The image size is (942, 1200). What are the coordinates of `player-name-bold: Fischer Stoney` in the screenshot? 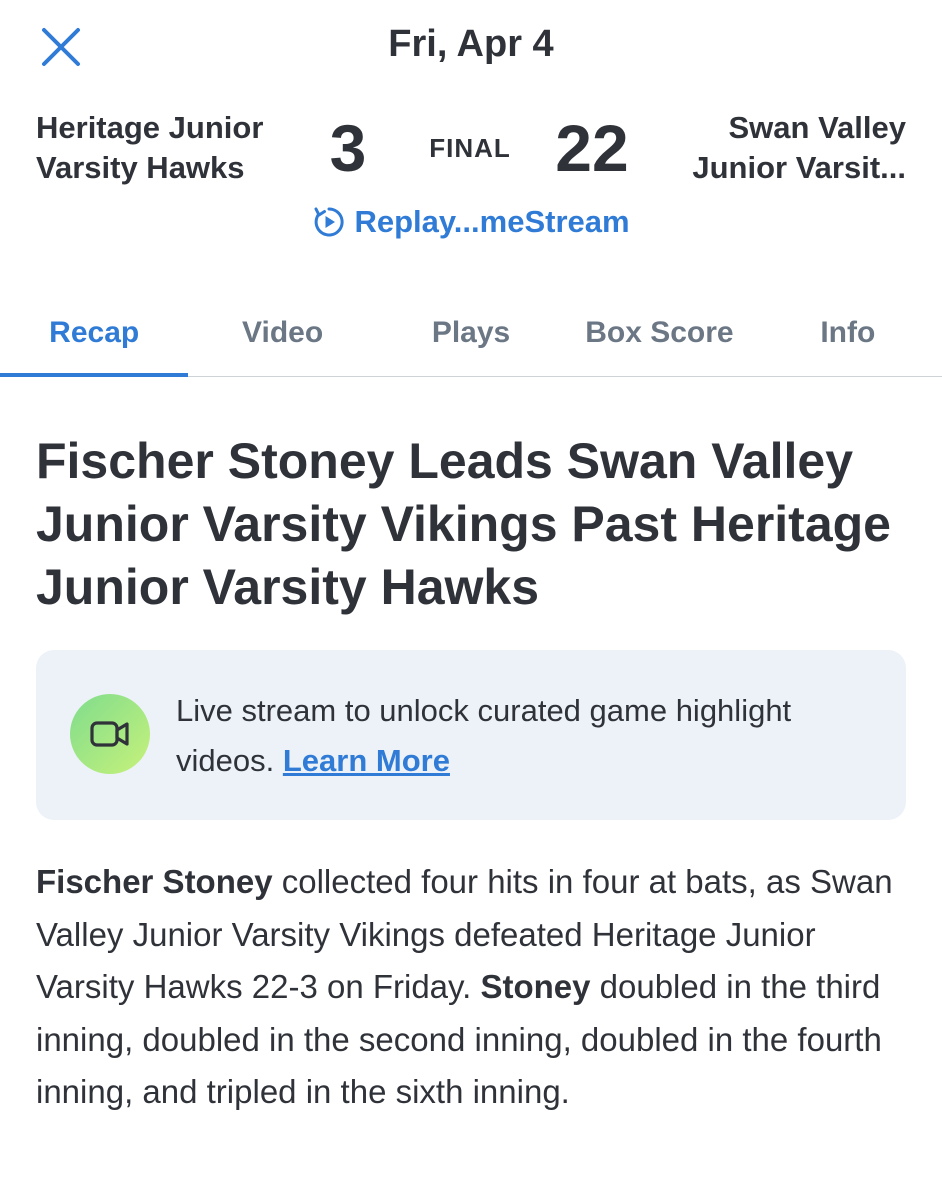 It's located at (154, 881).